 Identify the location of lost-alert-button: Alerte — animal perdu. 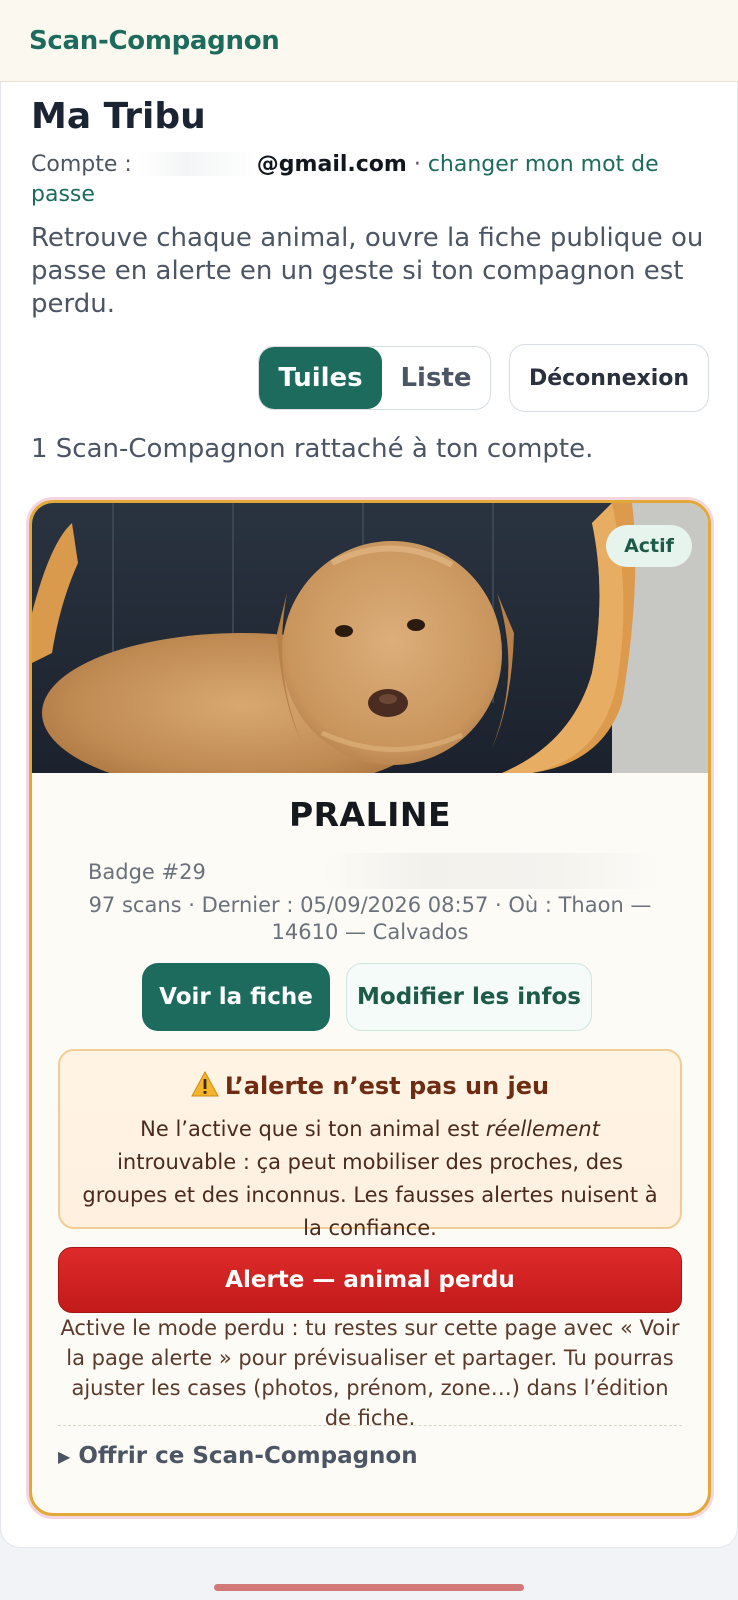
(370, 1280).